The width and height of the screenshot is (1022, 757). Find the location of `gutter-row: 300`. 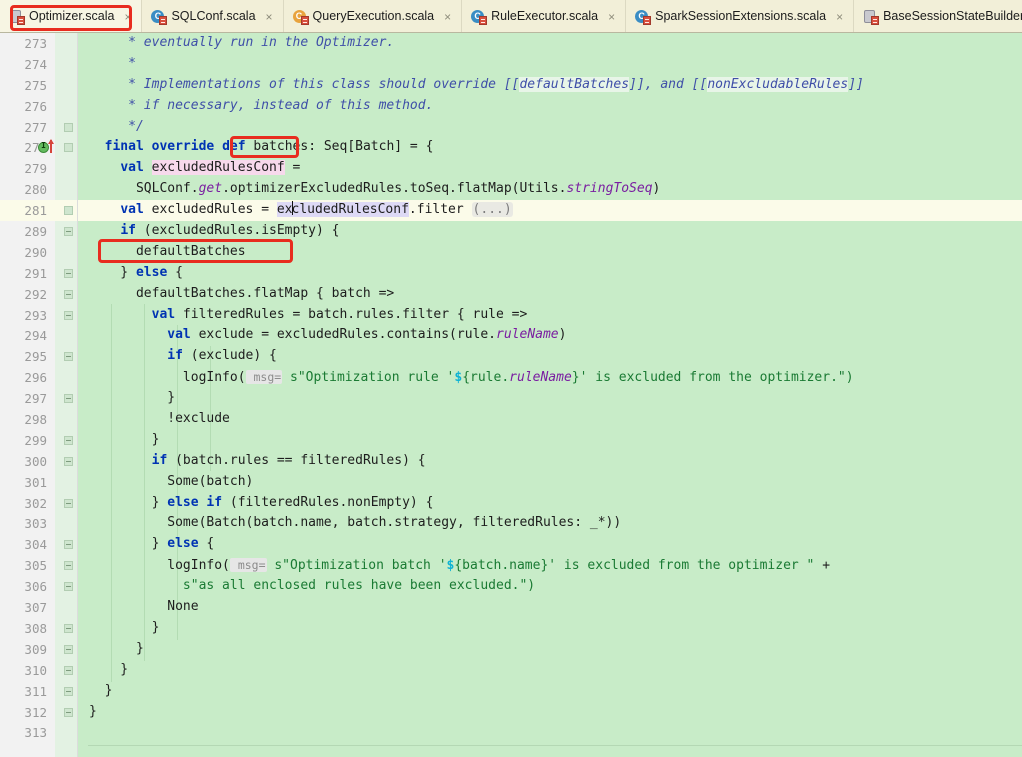

gutter-row: 300 is located at coordinates (38, 461).